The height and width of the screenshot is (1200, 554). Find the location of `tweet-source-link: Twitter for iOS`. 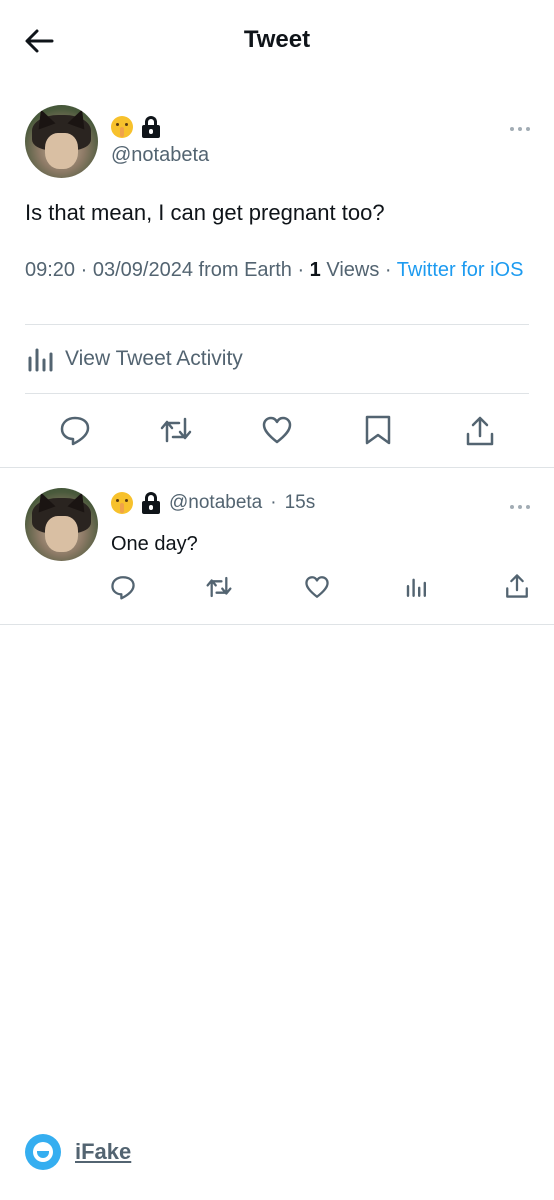

tweet-source-link: Twitter for iOS is located at coordinates (460, 270).